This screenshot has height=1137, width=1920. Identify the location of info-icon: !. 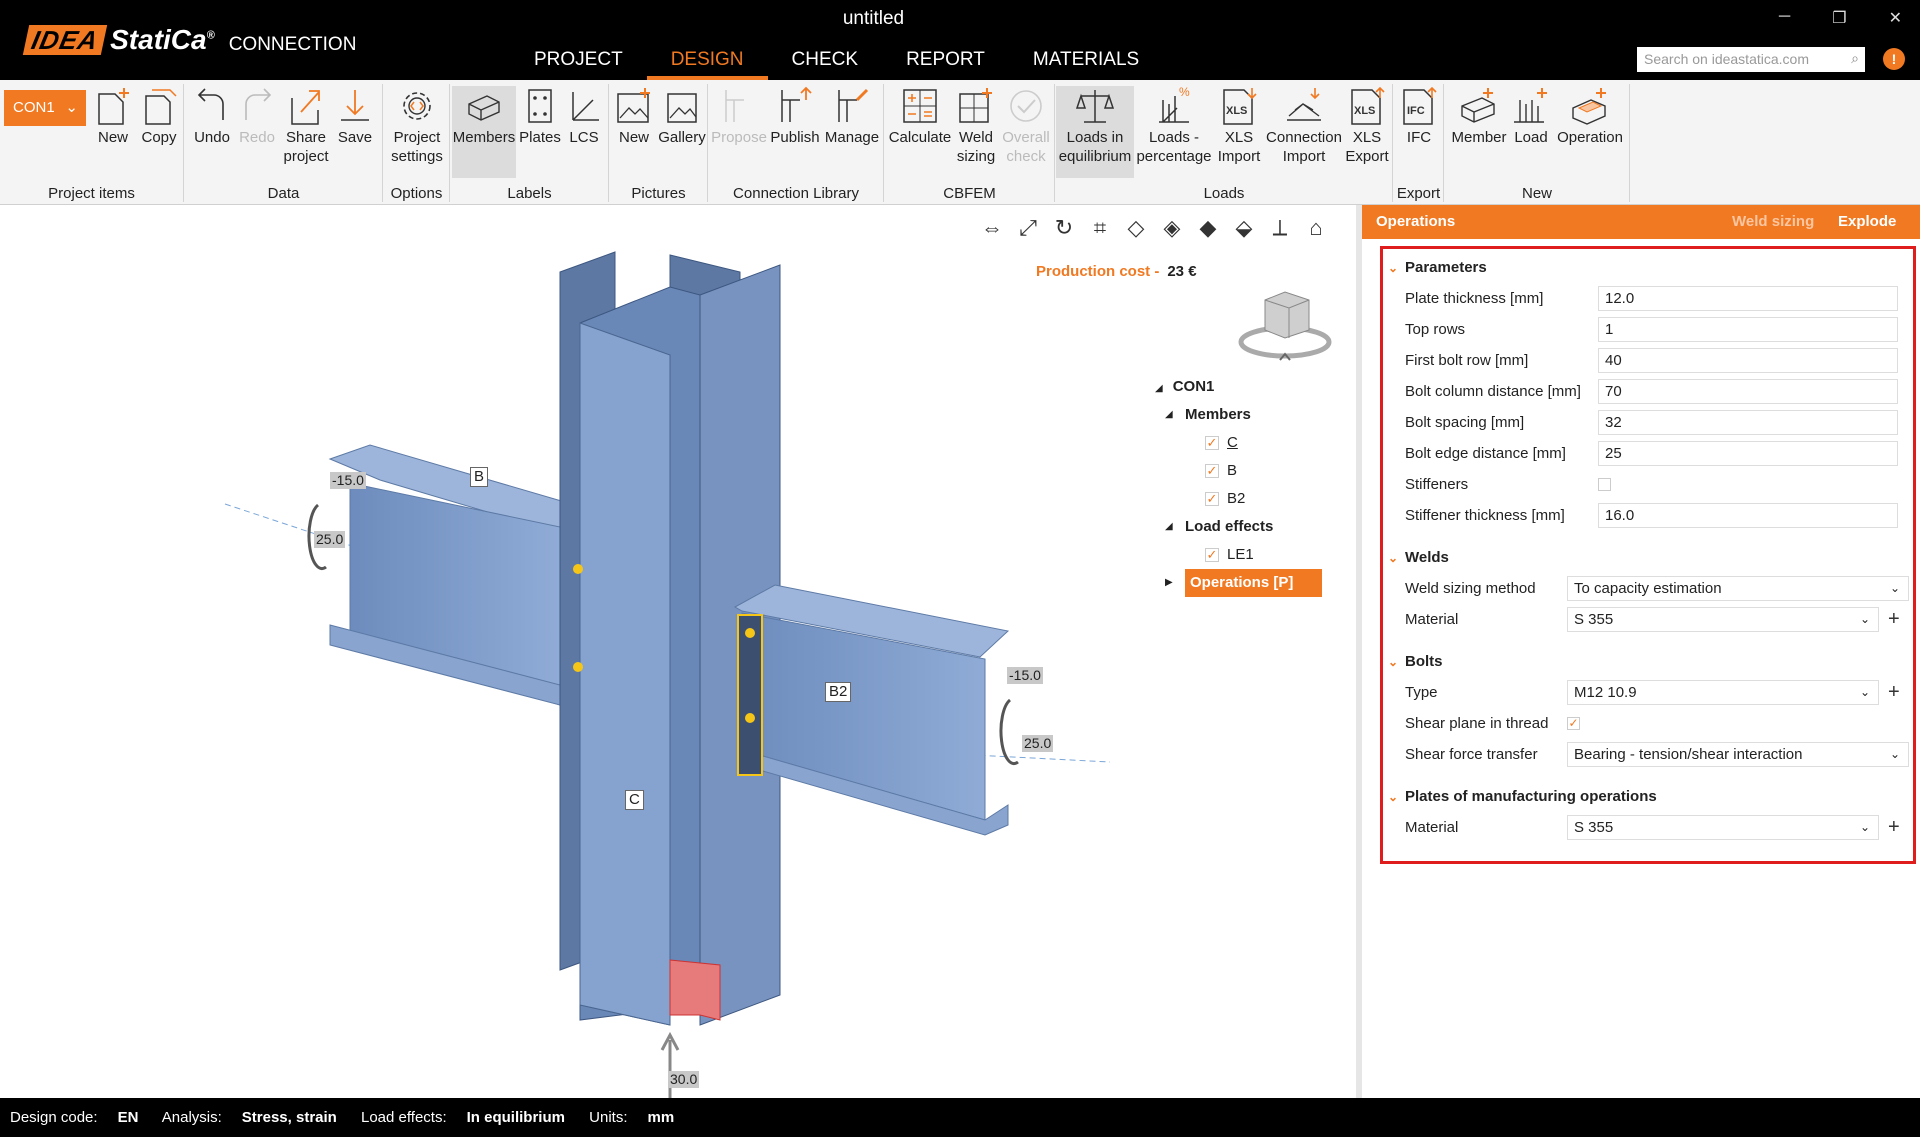
(1894, 59).